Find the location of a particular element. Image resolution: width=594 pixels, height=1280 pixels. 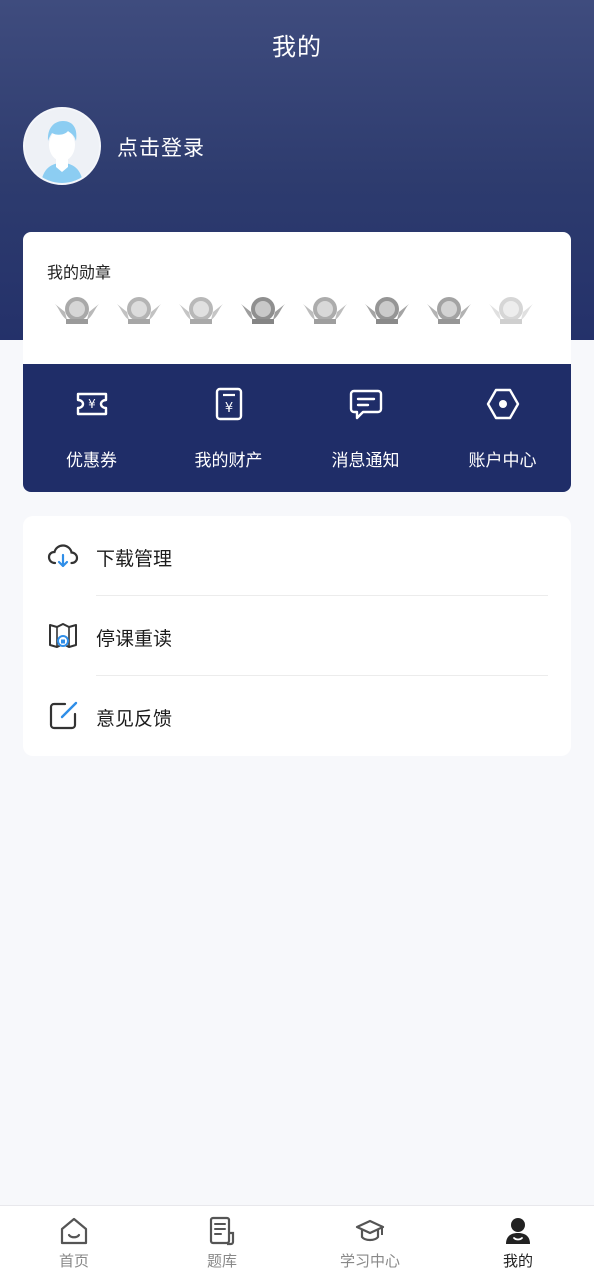

quick-action-label: 消息通知 is located at coordinates (365, 461).